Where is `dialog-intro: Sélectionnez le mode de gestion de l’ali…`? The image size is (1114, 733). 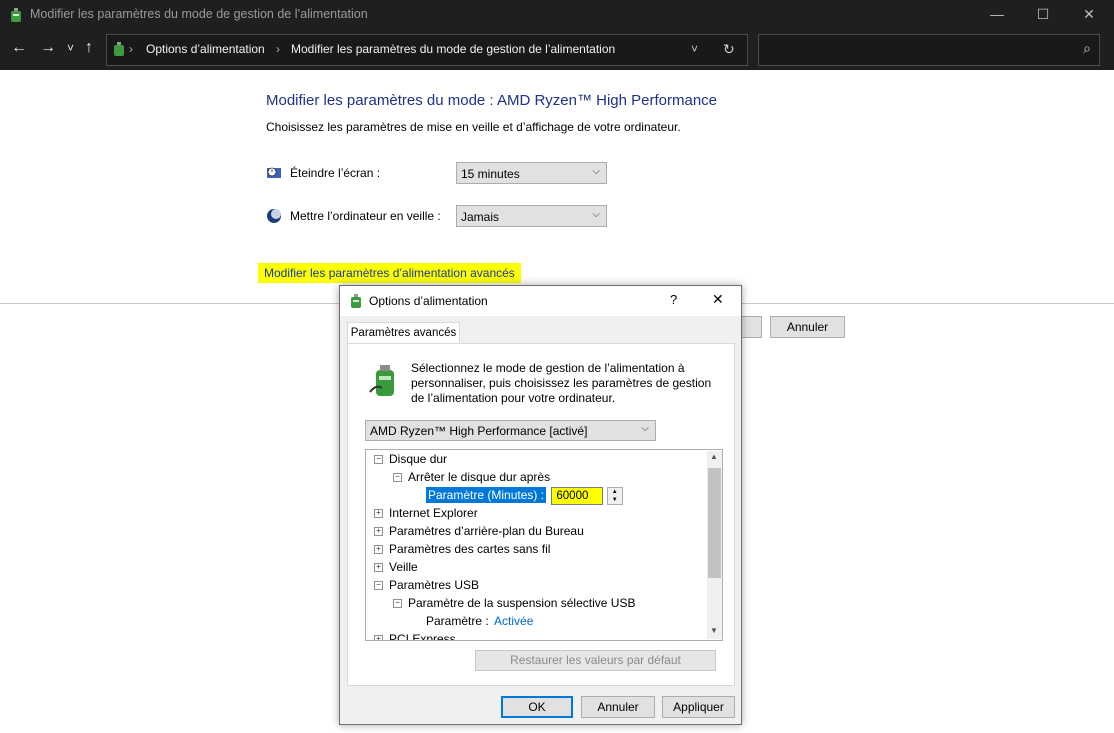
dialog-intro: Sélectionnez le mode de gestion de l’ali… is located at coordinates (561, 383).